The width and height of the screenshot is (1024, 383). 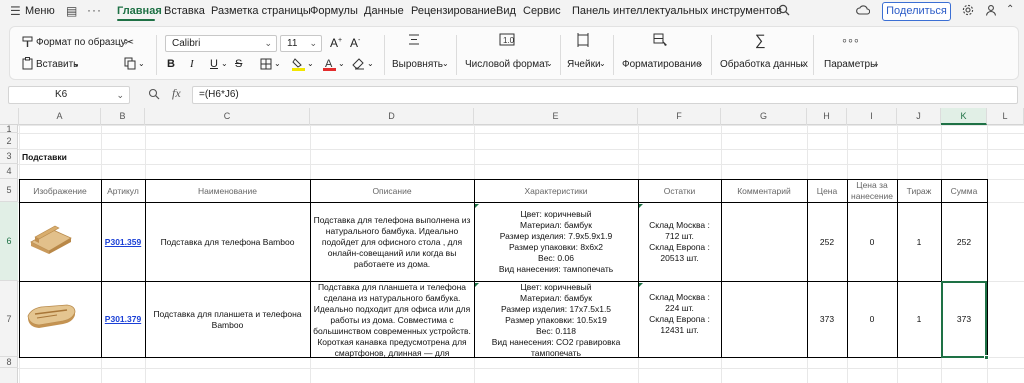 What do you see at coordinates (662, 64) in the screenshot?
I see `formatting-button: Форматирование` at bounding box center [662, 64].